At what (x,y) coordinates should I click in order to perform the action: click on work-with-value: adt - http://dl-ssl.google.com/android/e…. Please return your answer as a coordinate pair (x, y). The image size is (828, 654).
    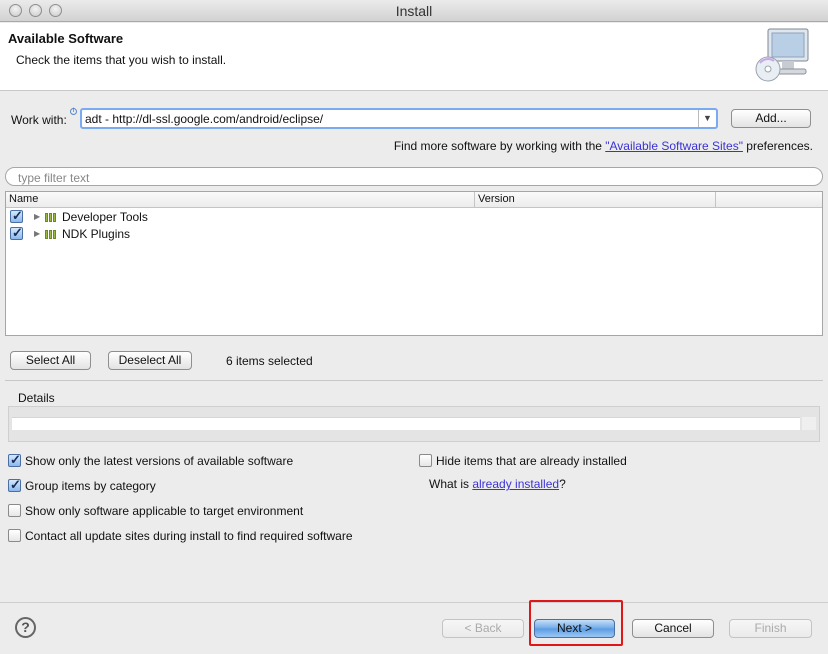
    Looking at the image, I should click on (204, 119).